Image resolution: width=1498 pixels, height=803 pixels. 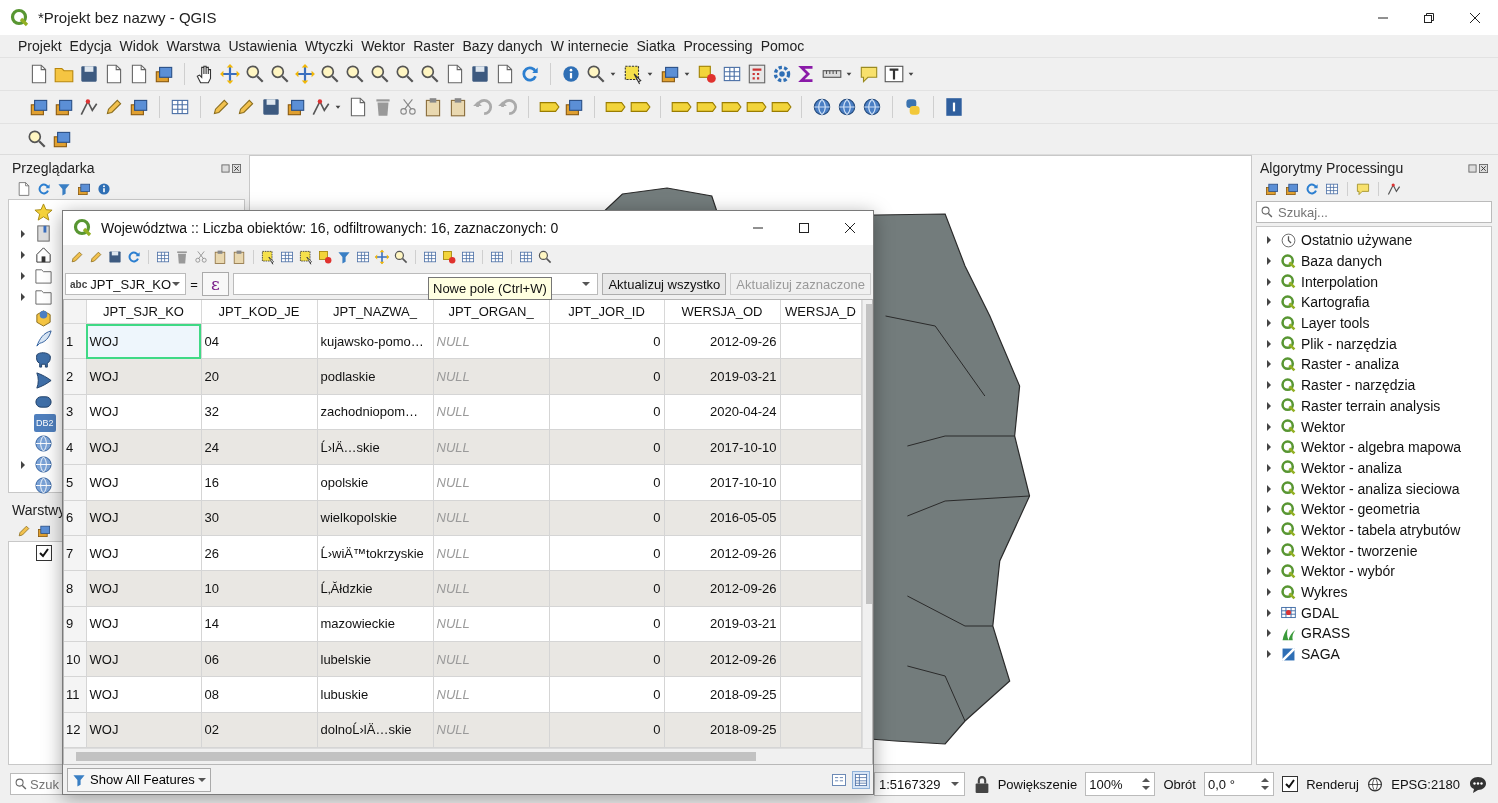 What do you see at coordinates (375, 482) in the screenshot?
I see `table-cell: opolskie` at bounding box center [375, 482].